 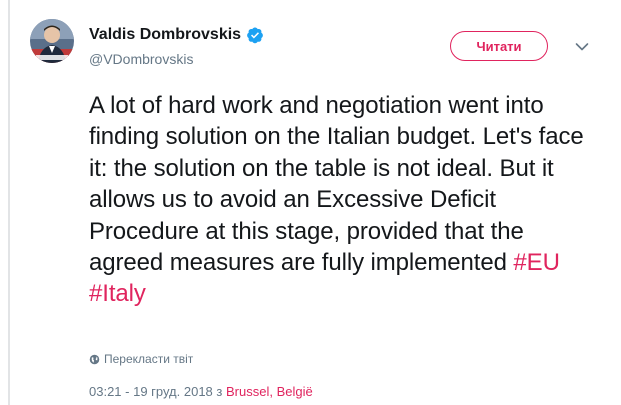 I want to click on translate-tweet-link: Перекласти твіт, so click(x=141, y=359).